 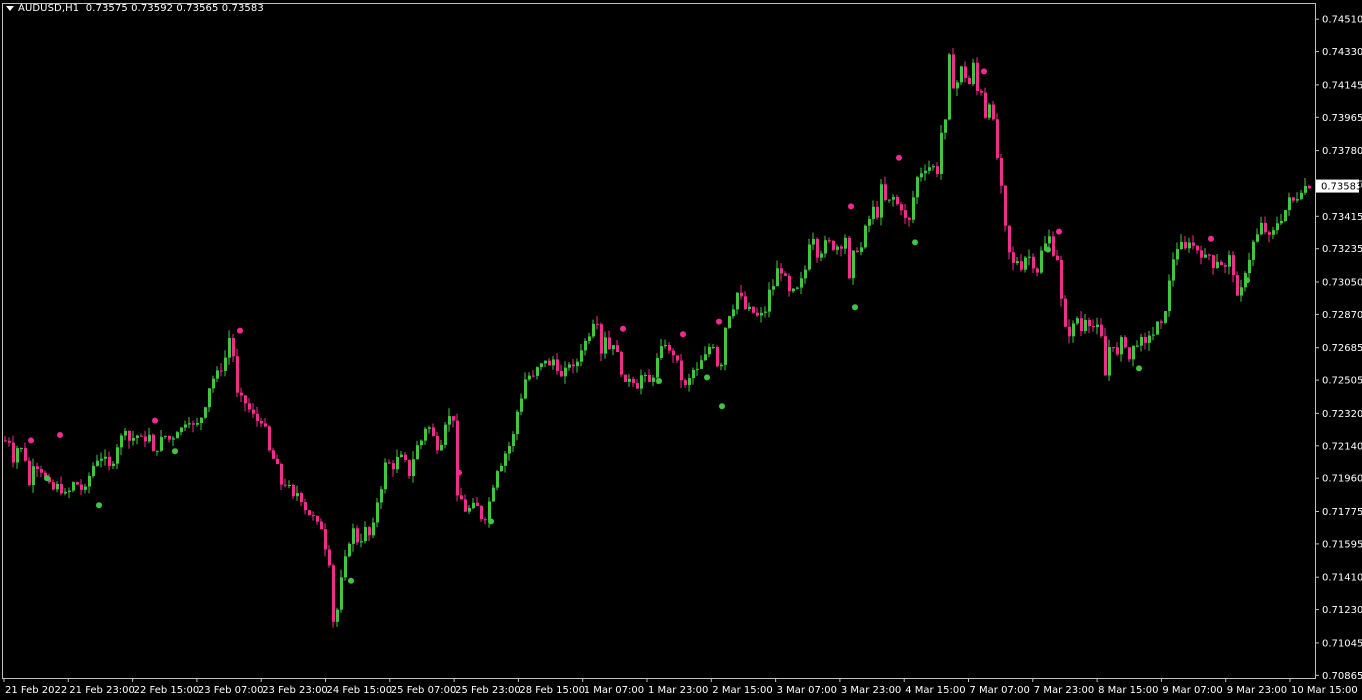 What do you see at coordinates (1342, 52) in the screenshot?
I see `y-tick-label: 0.74330` at bounding box center [1342, 52].